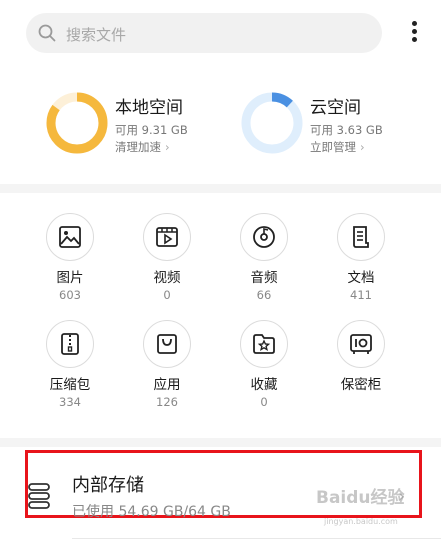 Image resolution: width=441 pixels, height=543 pixels. Describe the element at coordinates (70, 257) in the screenshot. I see `category-images: 图片 603` at that location.